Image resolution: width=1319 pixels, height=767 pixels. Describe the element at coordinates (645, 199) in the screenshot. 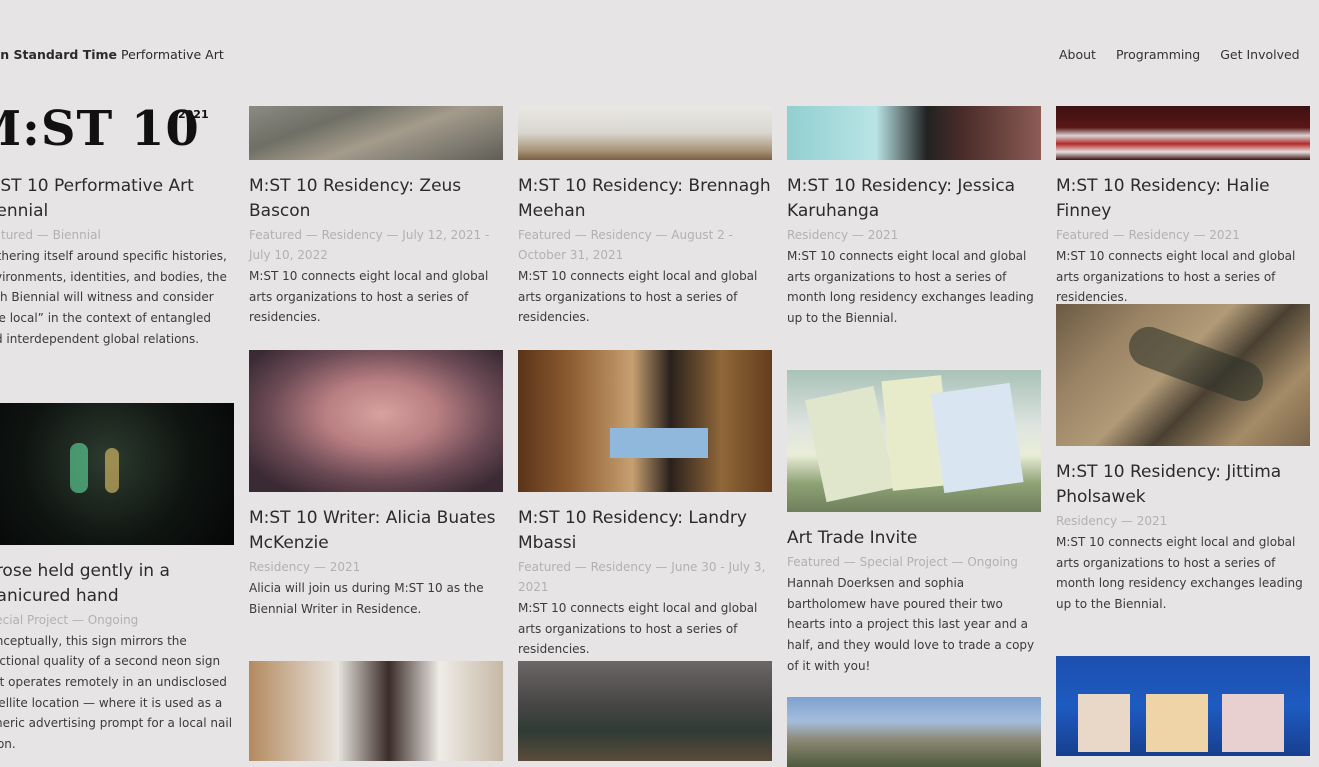

I see `card-title: M:ST 10 Residency: Brennagh Meehan` at that location.